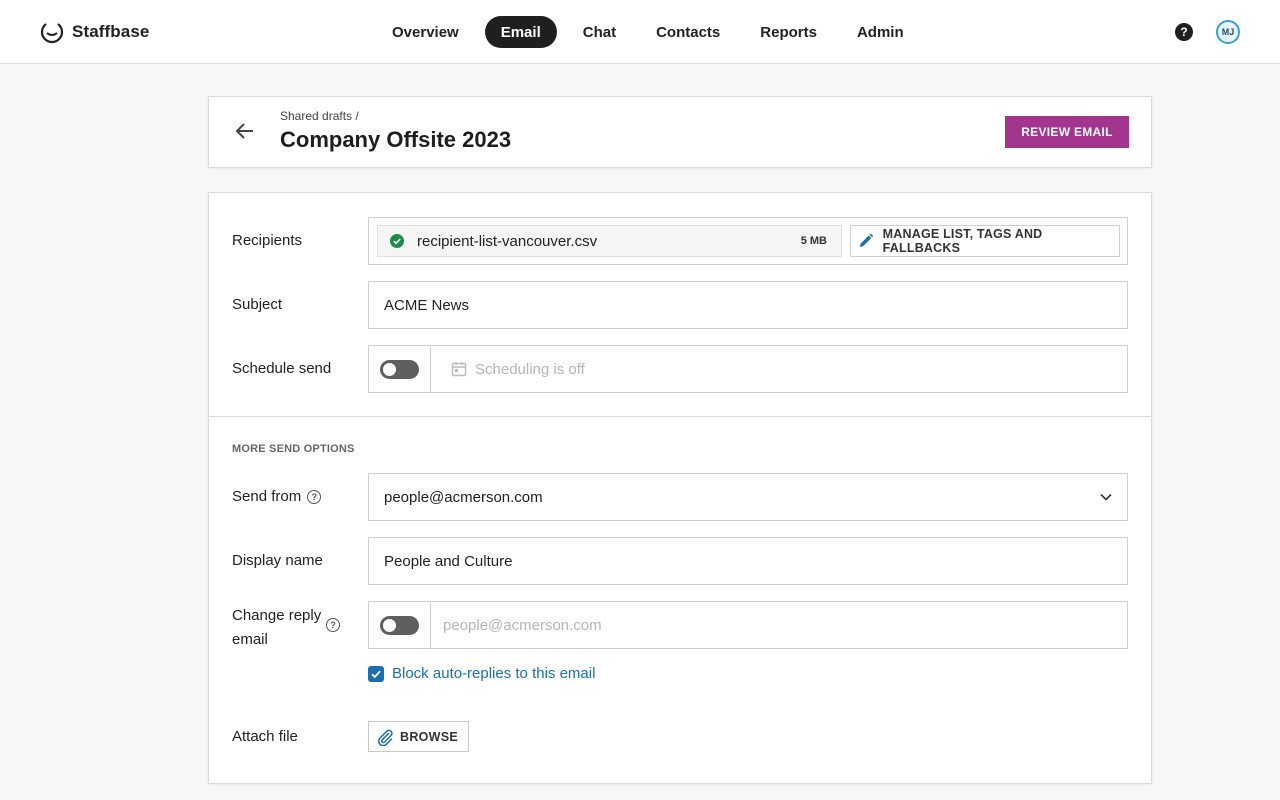 The height and width of the screenshot is (800, 1280). What do you see at coordinates (494, 673) in the screenshot?
I see `block-auto-replies-label: Block auto-replies to this email` at bounding box center [494, 673].